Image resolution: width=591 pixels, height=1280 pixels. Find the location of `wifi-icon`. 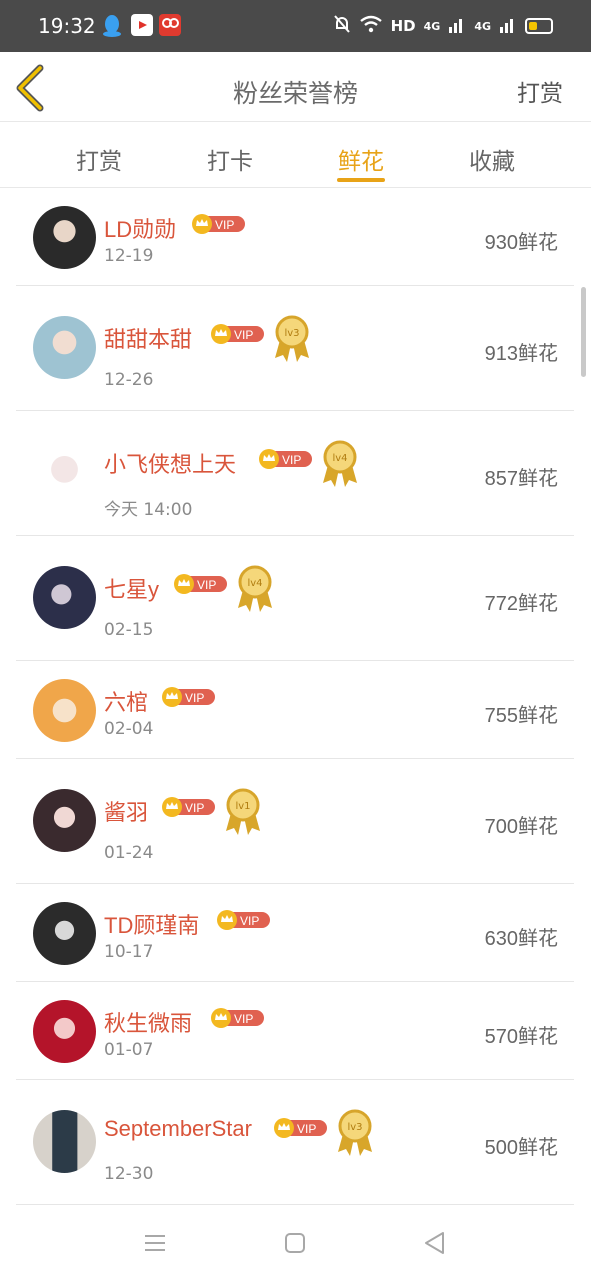

wifi-icon is located at coordinates (371, 26).